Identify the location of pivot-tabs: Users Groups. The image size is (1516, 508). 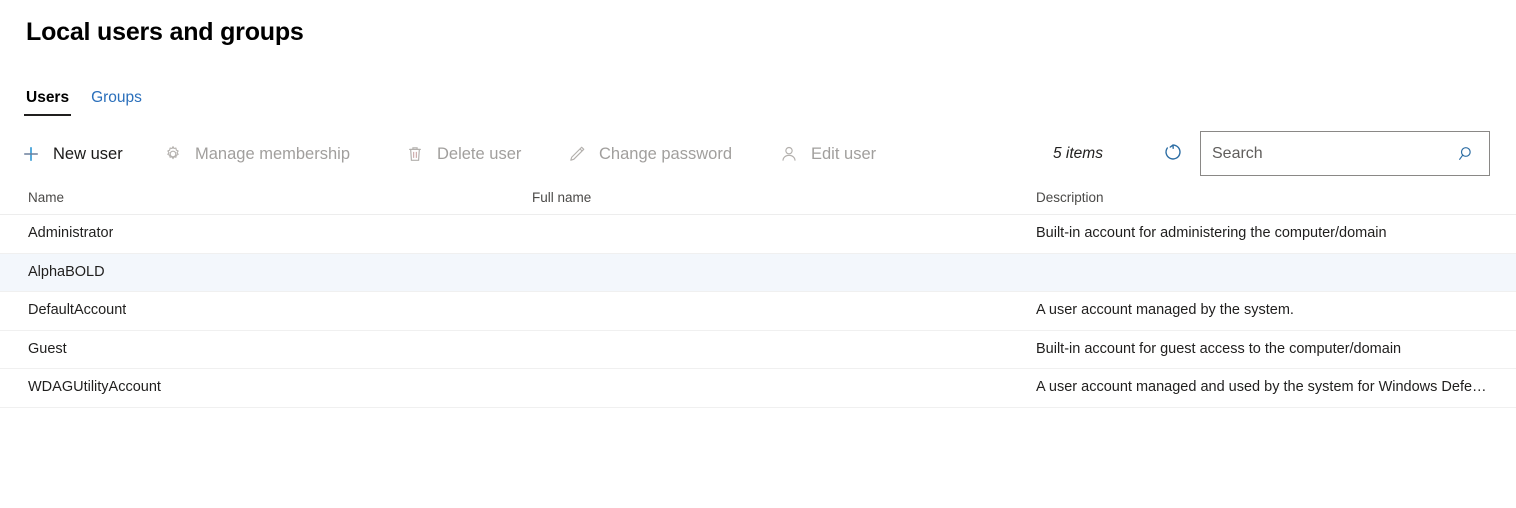
(84, 102).